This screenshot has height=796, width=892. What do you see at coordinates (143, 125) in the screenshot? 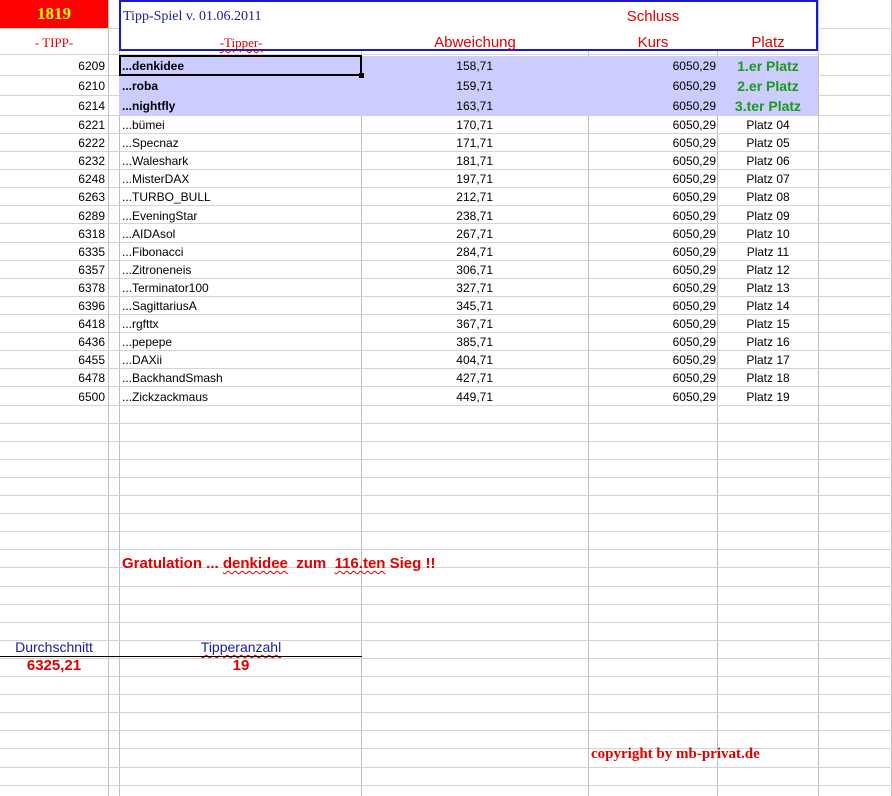
I see `tipper-cell: ...bümei` at bounding box center [143, 125].